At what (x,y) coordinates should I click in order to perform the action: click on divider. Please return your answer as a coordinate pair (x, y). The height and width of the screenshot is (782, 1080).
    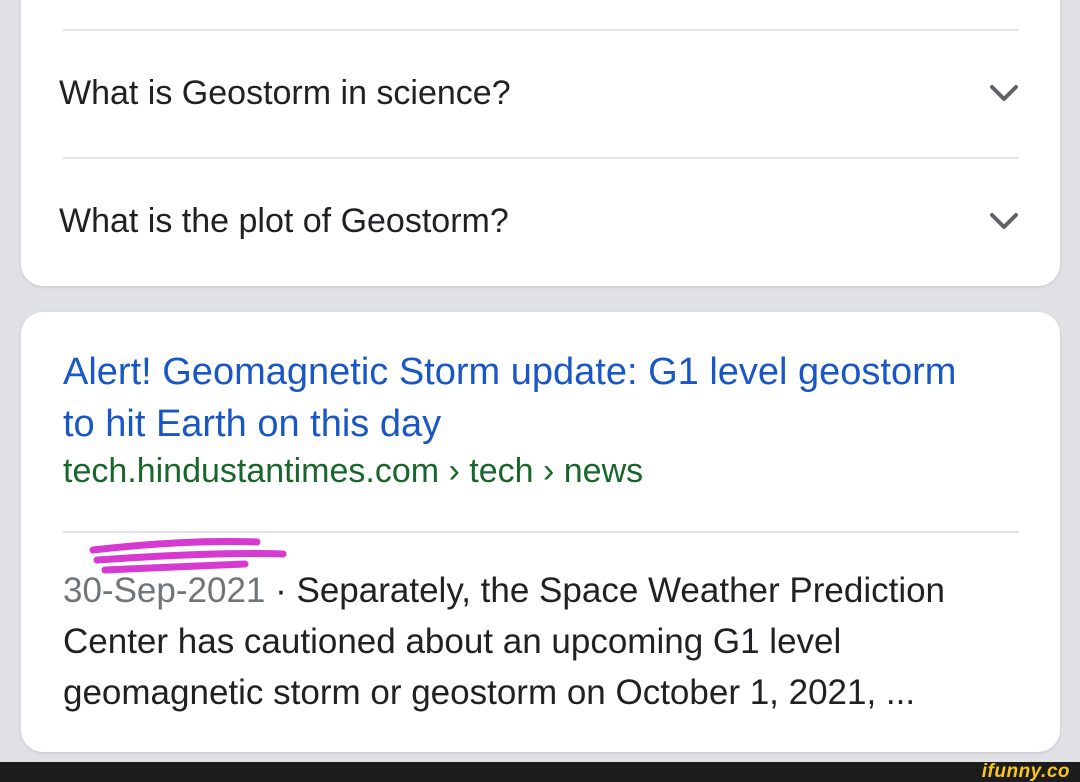
    Looking at the image, I should click on (541, 532).